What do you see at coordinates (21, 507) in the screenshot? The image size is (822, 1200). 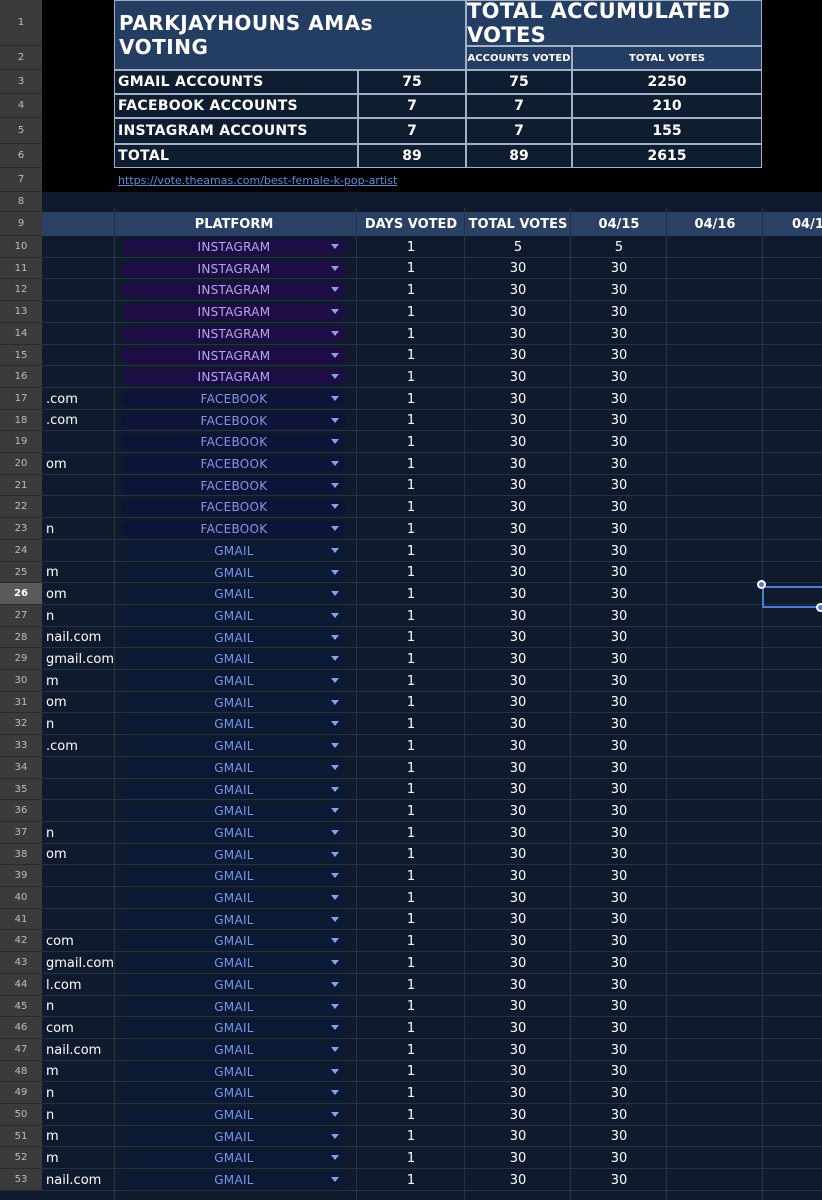 I see `row-number: 22` at bounding box center [21, 507].